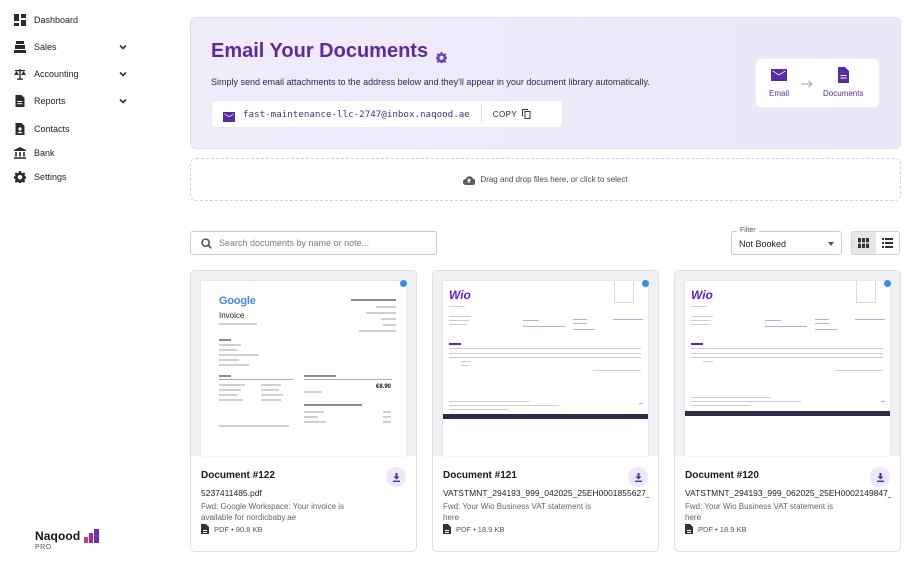 The width and height of the screenshot is (904, 562). What do you see at coordinates (20, 153) in the screenshot?
I see `bank-icon` at bounding box center [20, 153].